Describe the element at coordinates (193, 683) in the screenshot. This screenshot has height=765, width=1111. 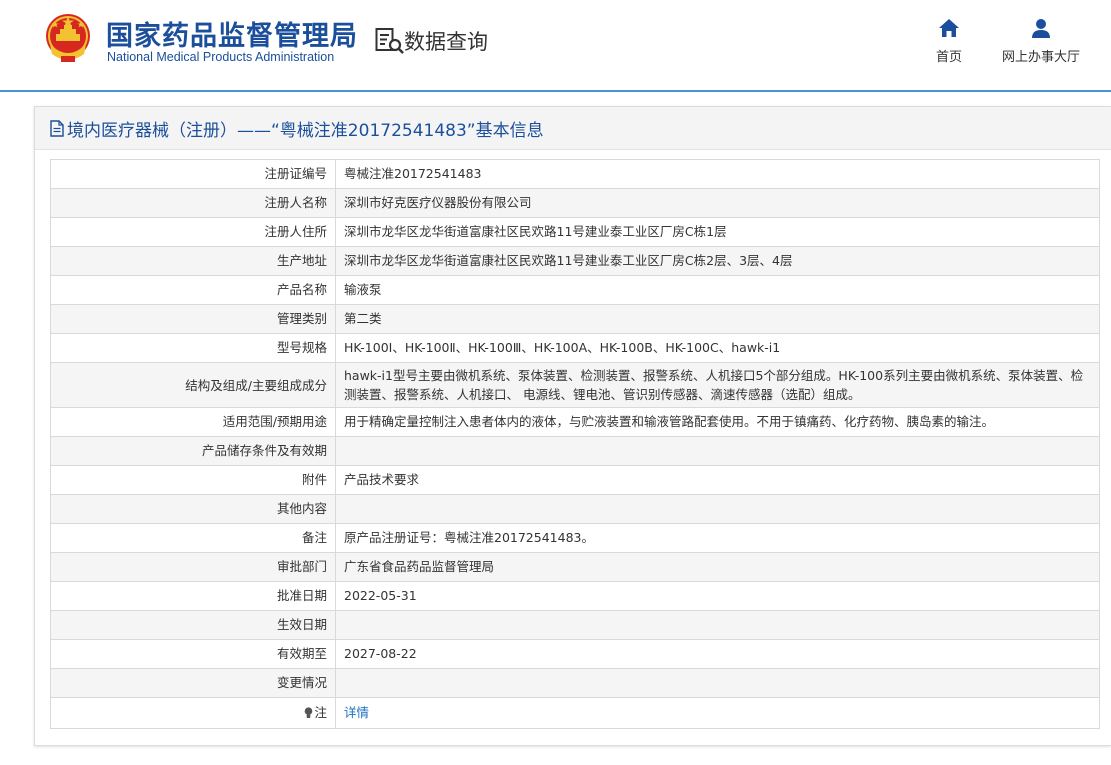
I see `row-key: 变更情况` at that location.